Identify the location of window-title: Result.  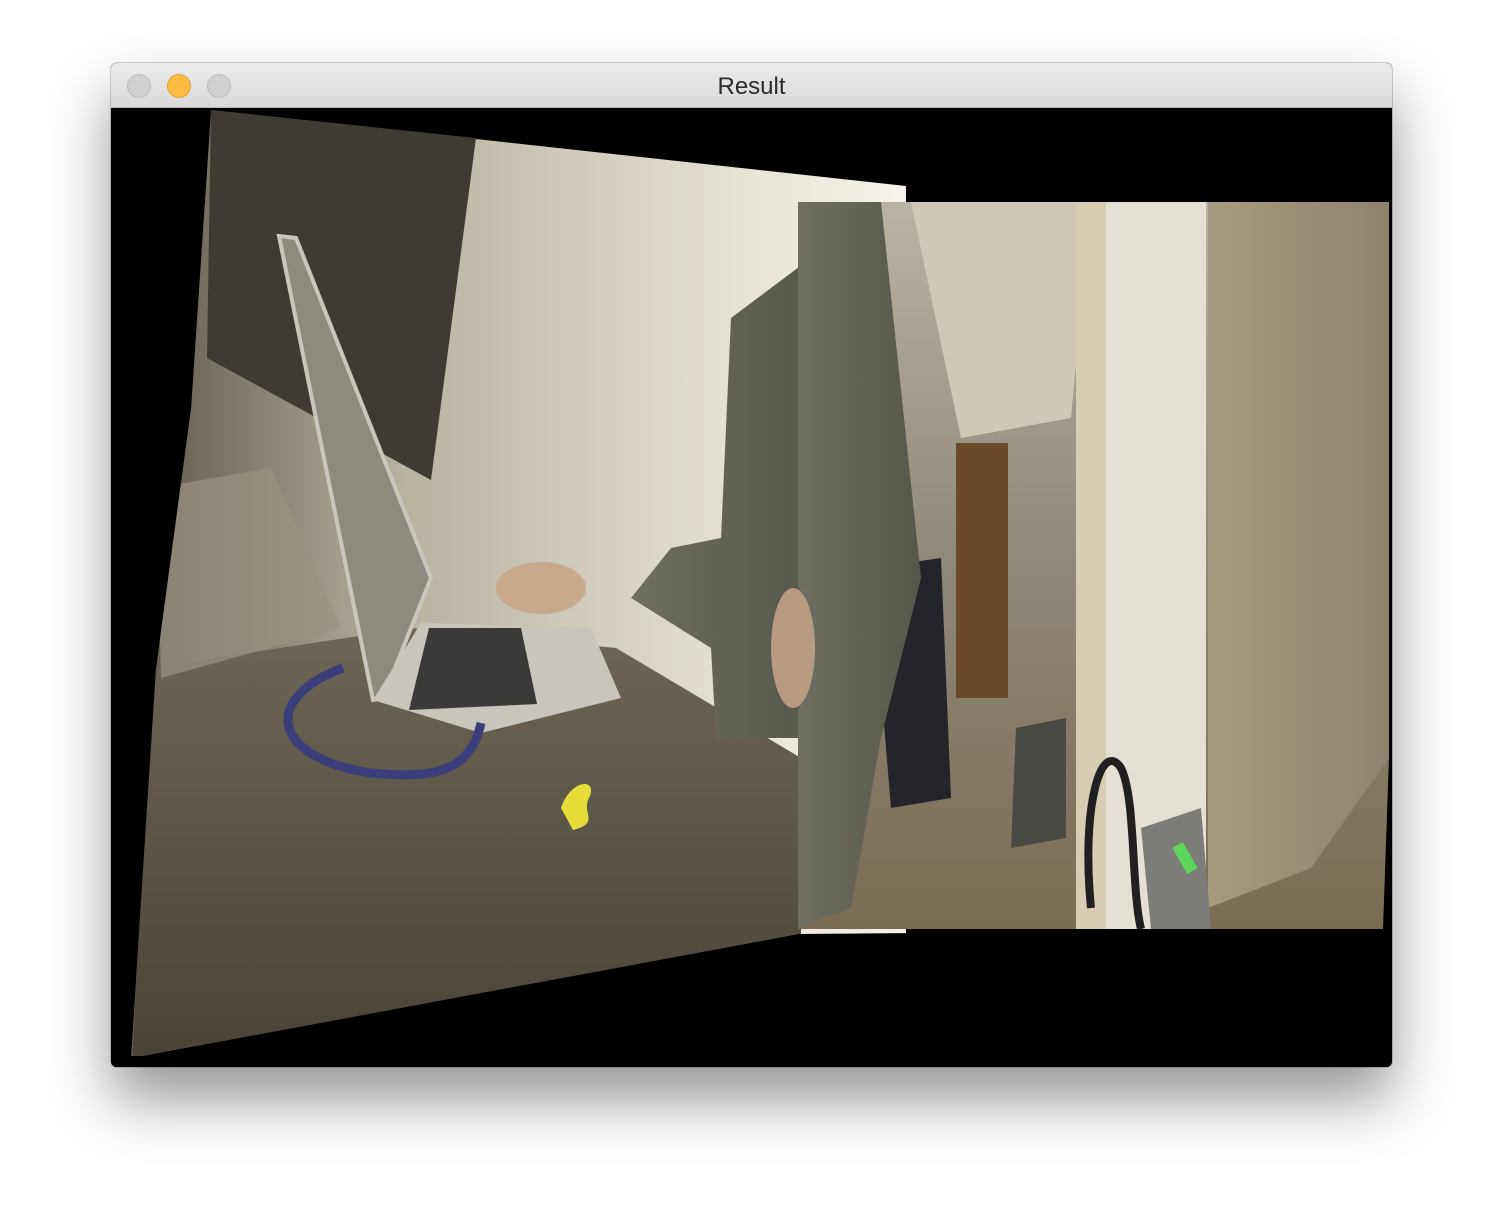
(751, 86).